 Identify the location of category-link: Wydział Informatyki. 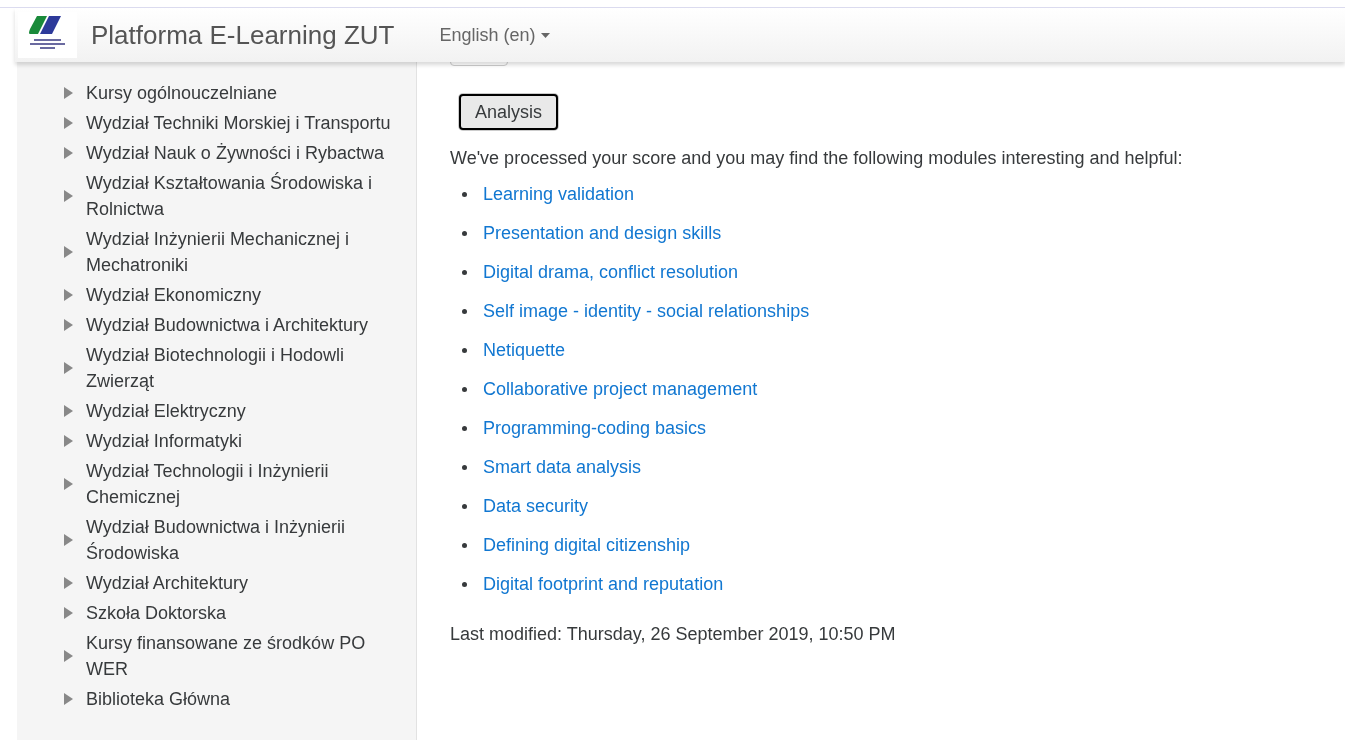
(243, 441).